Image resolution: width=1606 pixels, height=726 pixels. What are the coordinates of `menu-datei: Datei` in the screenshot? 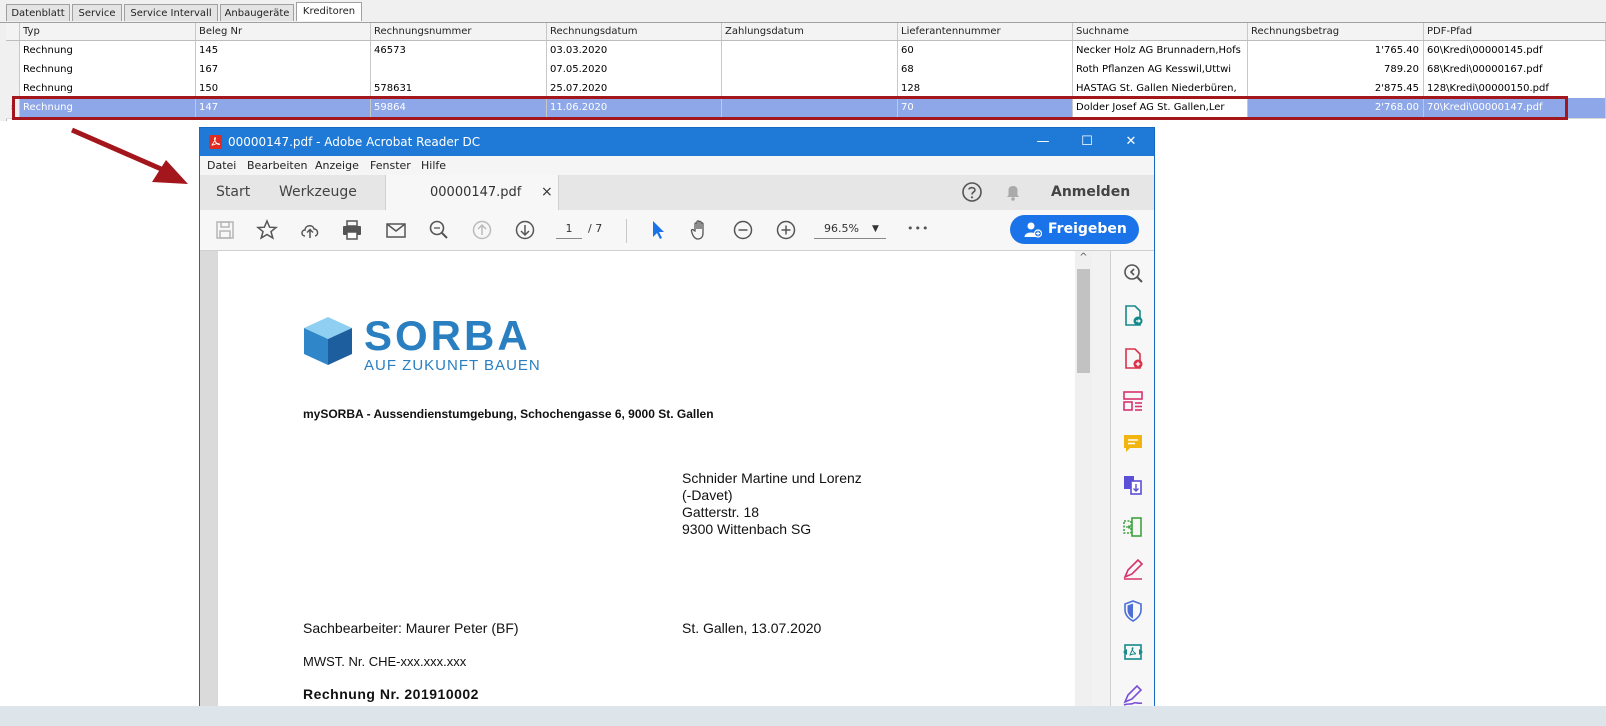 It's located at (221, 165).